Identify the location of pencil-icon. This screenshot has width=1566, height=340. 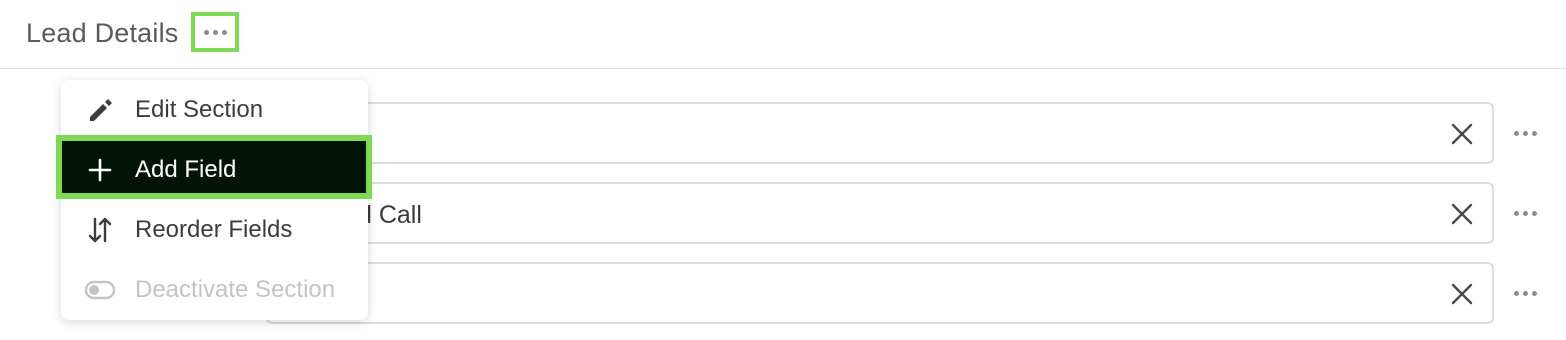
(101, 110).